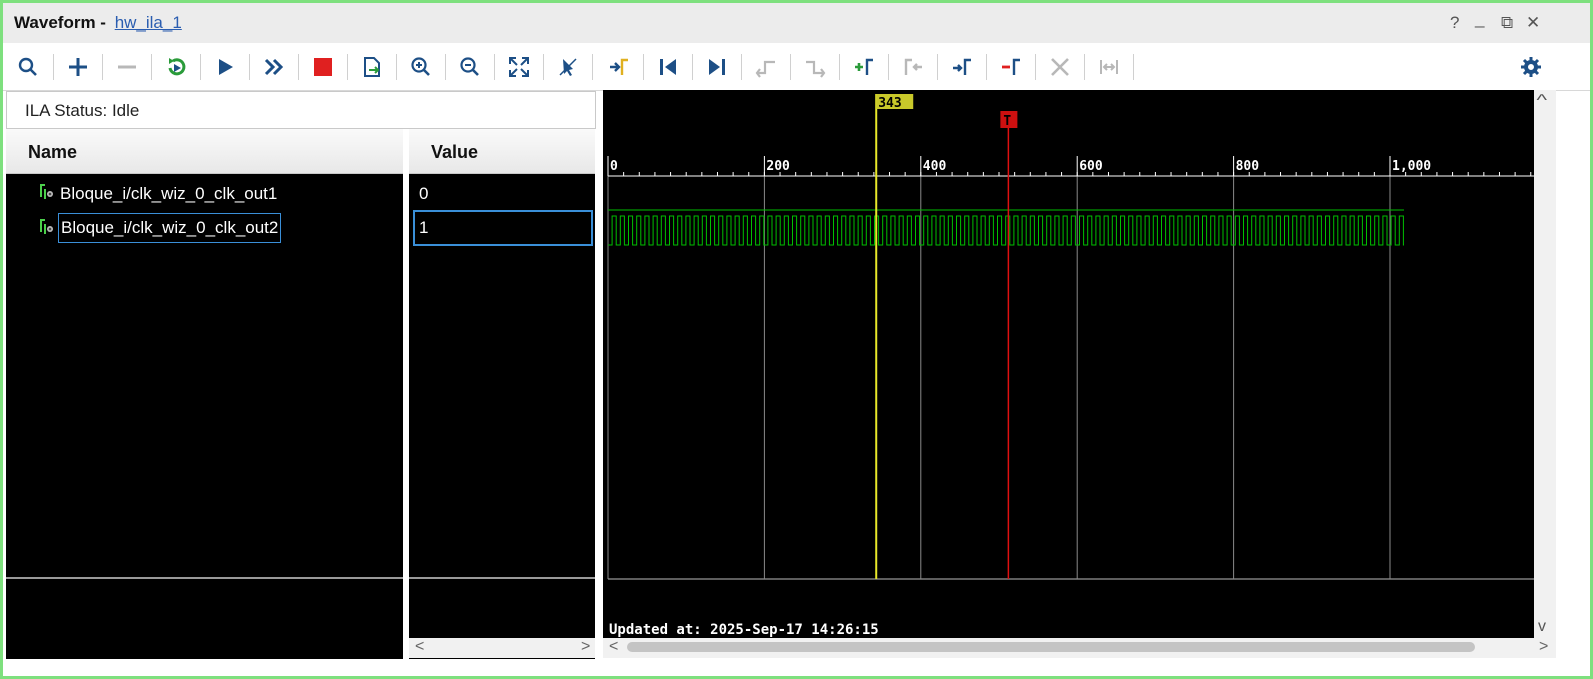  I want to click on delete-icon, so click(1060, 67).